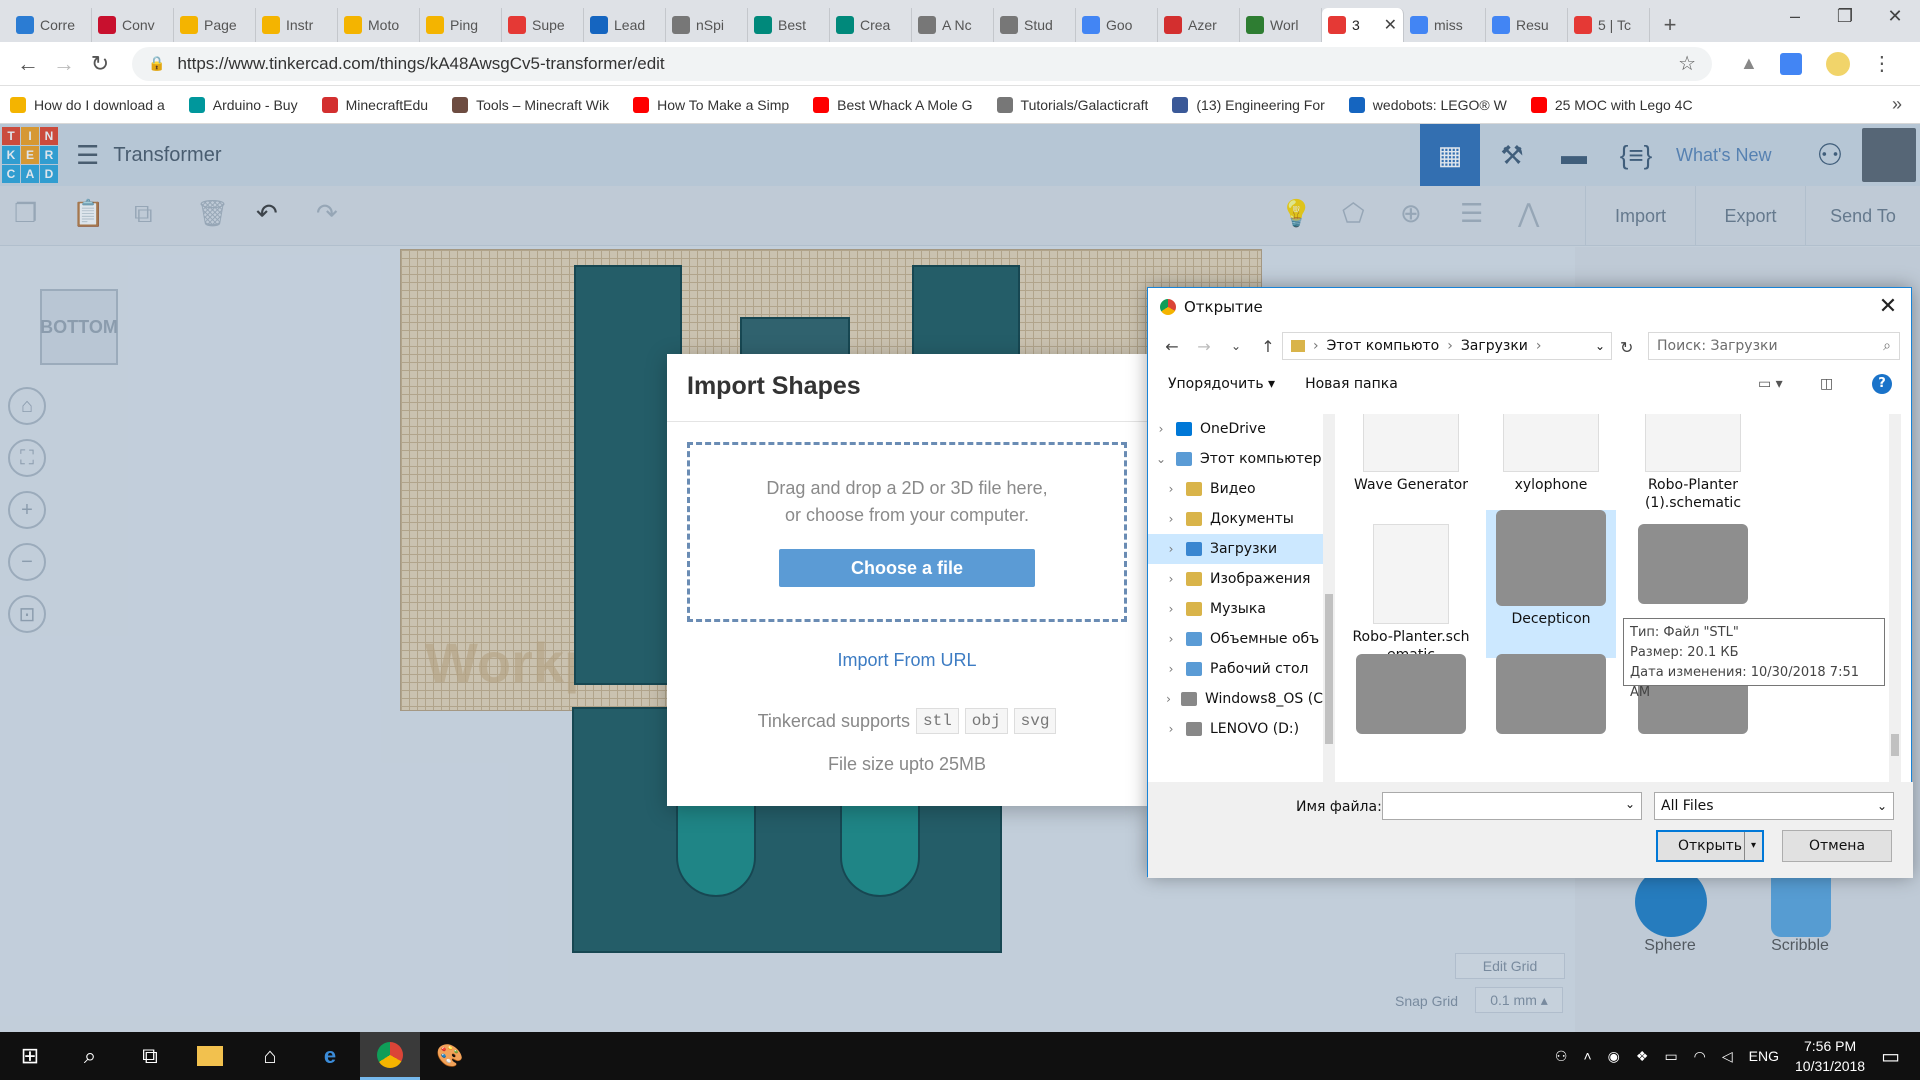  Describe the element at coordinates (390, 1056) in the screenshot. I see `chrome-taskbar-icon` at that location.